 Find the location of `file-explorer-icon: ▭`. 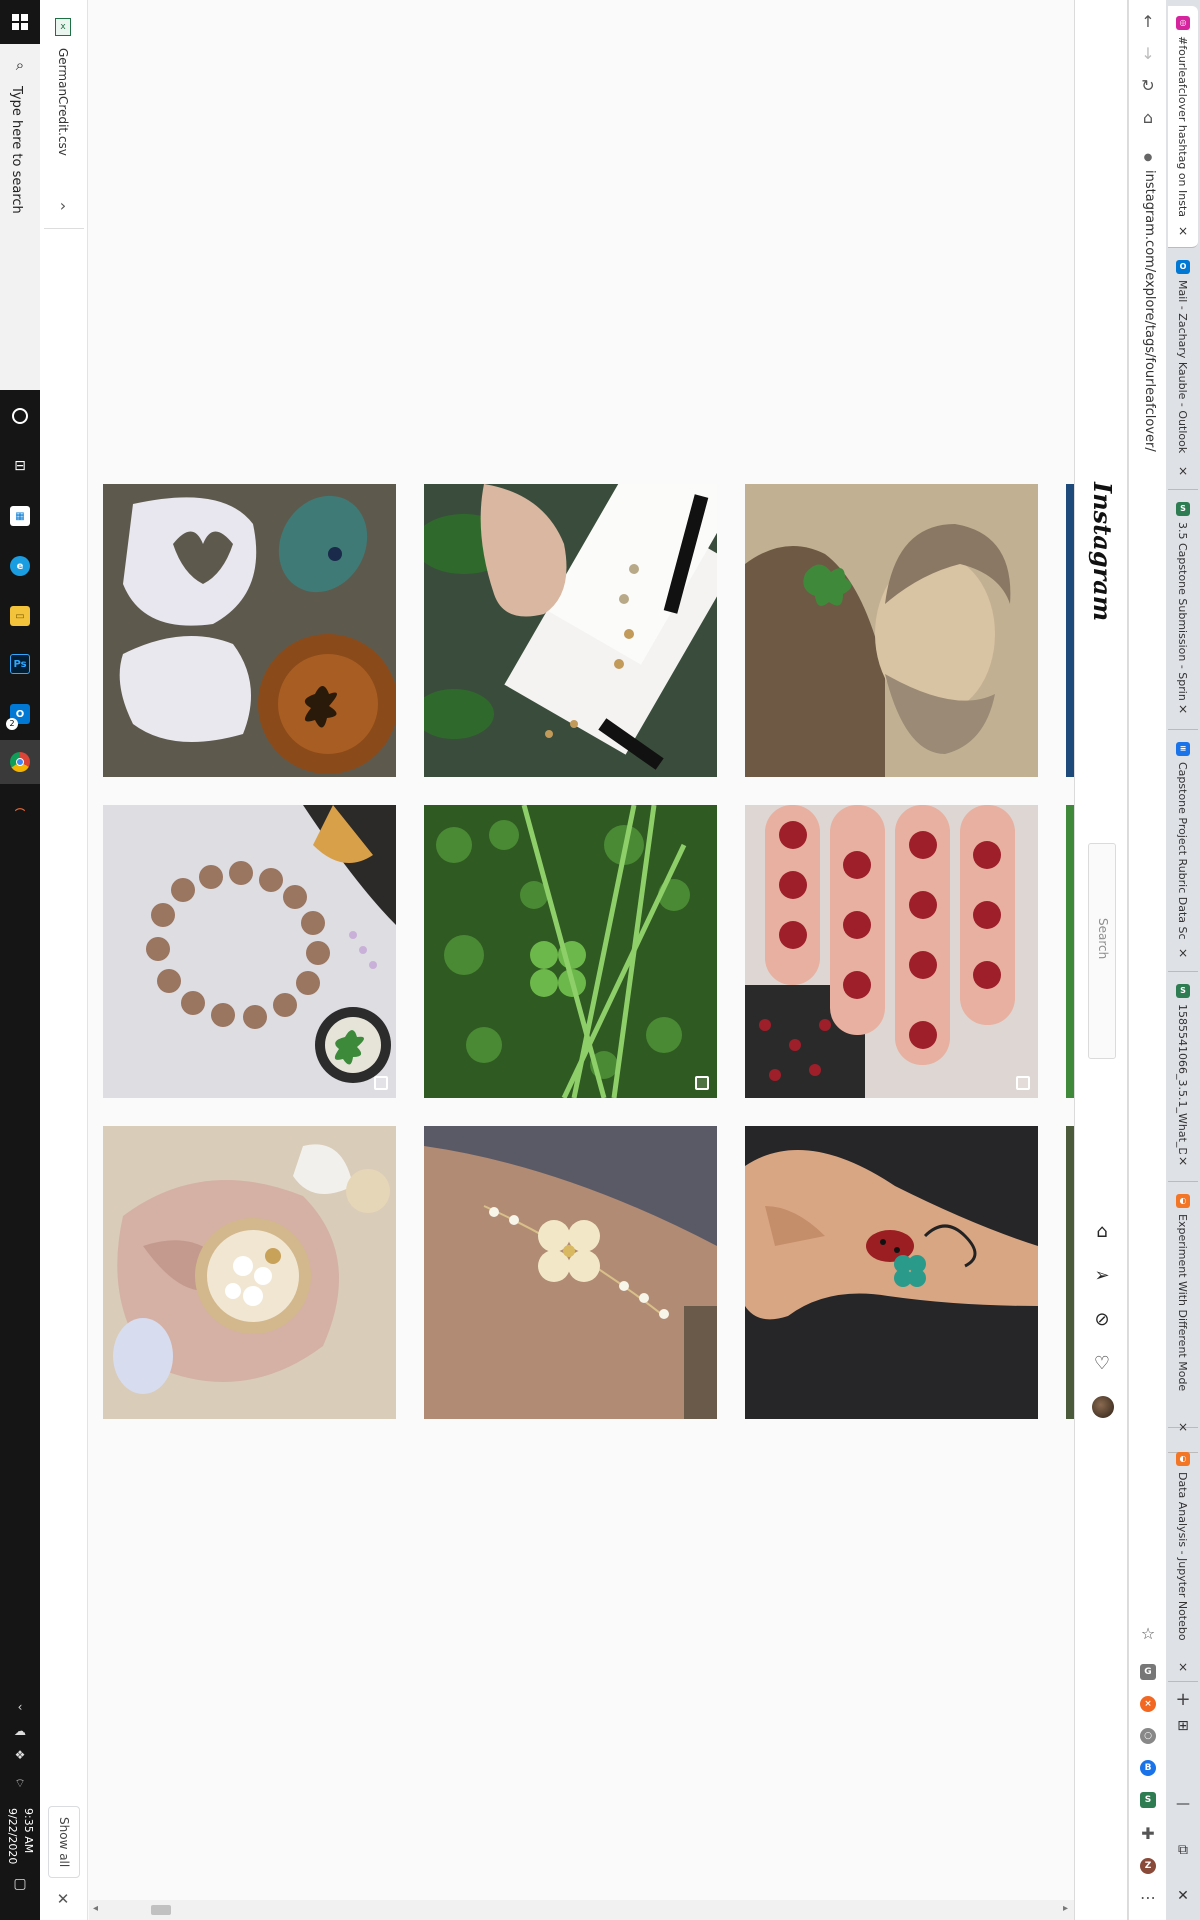

file-explorer-icon: ▭ is located at coordinates (20, 616).